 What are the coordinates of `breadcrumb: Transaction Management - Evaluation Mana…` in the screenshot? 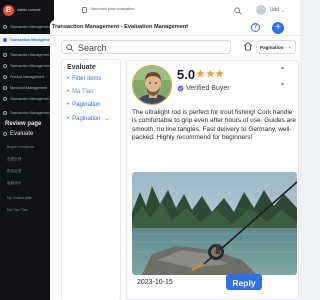 It's located at (120, 27).